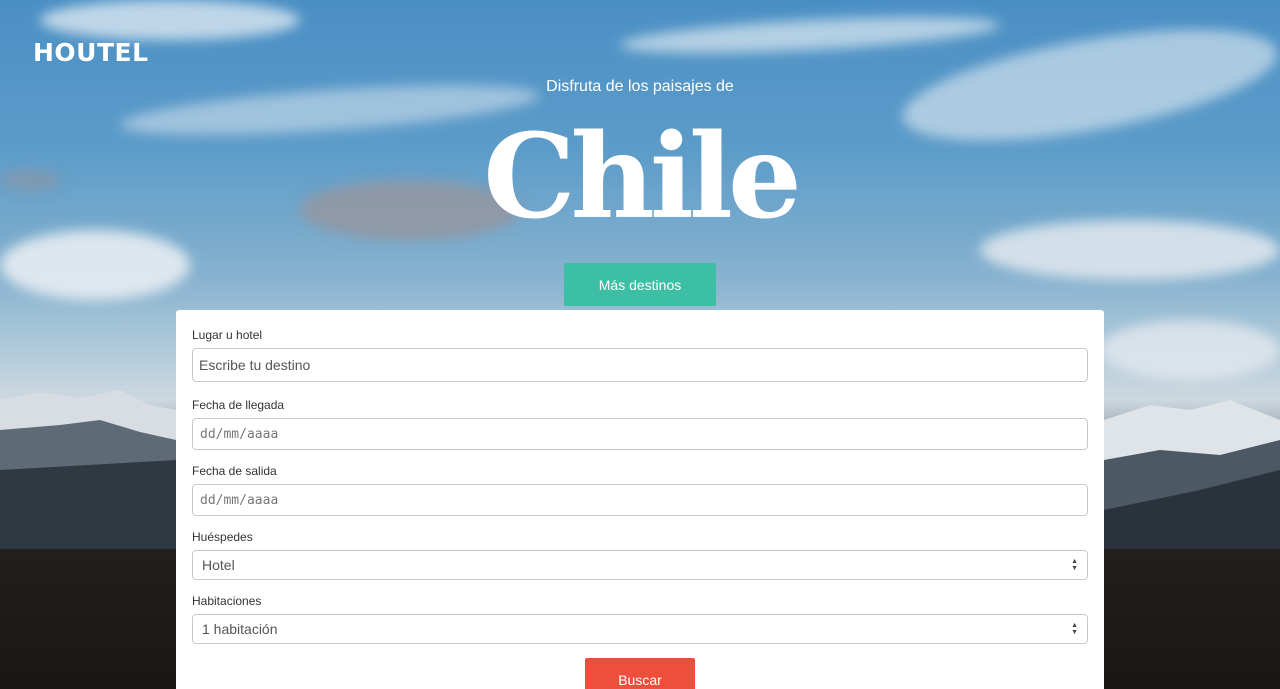 This screenshot has width=1280, height=689. I want to click on guests-select: Hotel ▲ ▼, so click(640, 565).